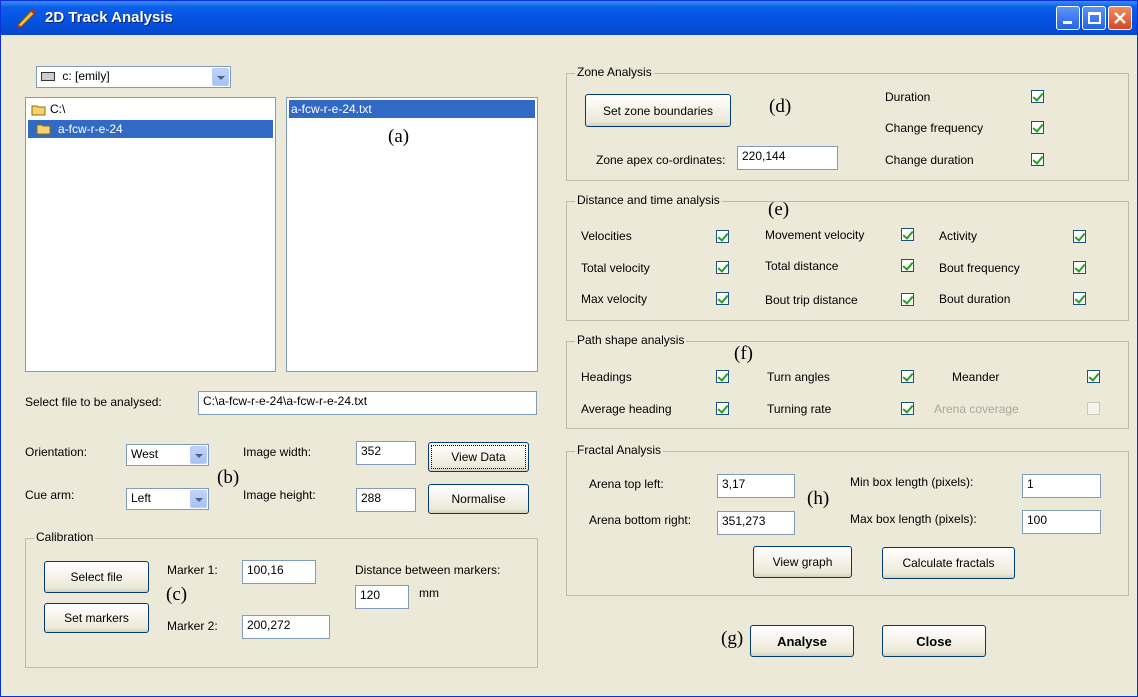  I want to click on bout-duration-checkbox, so click(1079, 298).